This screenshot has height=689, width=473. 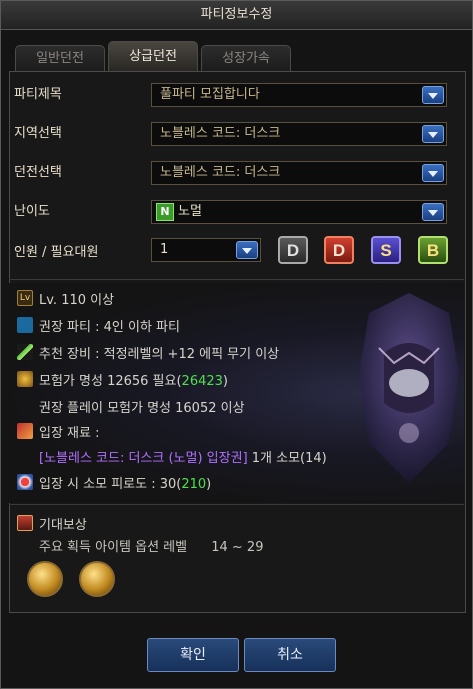 I want to click on dealer-filter-button: D, so click(x=293, y=250).